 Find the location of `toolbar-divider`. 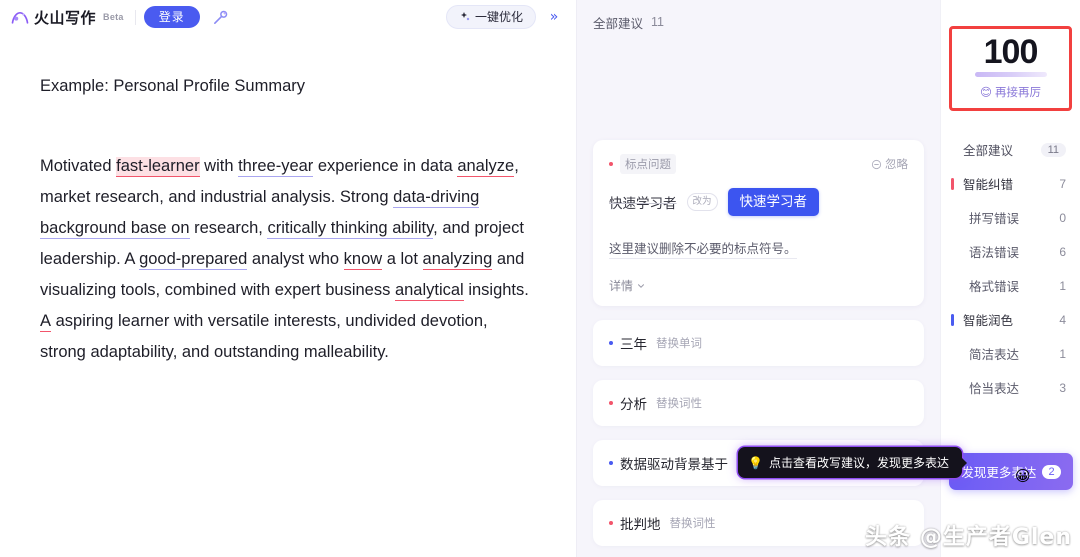

toolbar-divider is located at coordinates (135, 17).